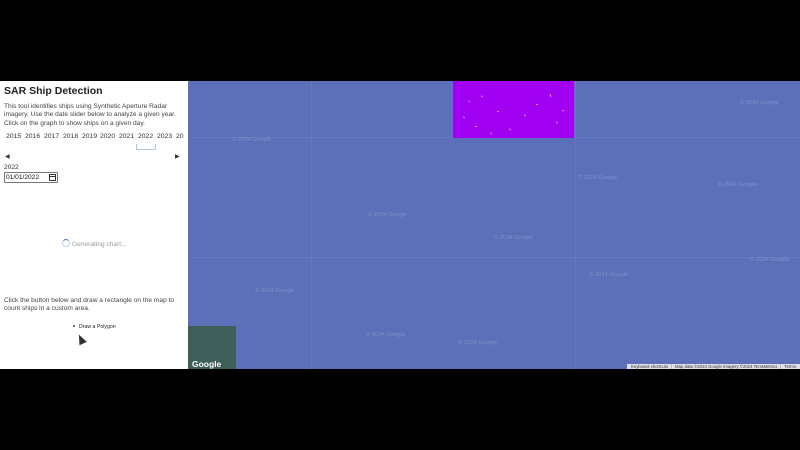 The width and height of the screenshot is (800, 450). What do you see at coordinates (89, 136) in the screenshot?
I see `year-label-2019: 2019` at bounding box center [89, 136].